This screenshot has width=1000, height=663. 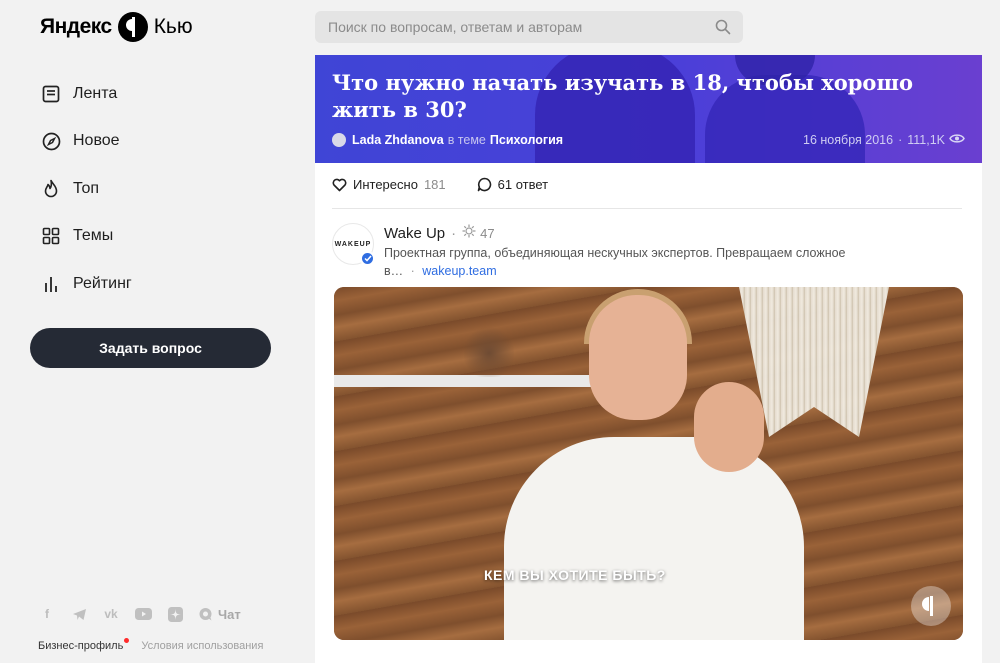 I want to click on question-actions: Интересно 181 61 ответ, so click(x=455, y=184).